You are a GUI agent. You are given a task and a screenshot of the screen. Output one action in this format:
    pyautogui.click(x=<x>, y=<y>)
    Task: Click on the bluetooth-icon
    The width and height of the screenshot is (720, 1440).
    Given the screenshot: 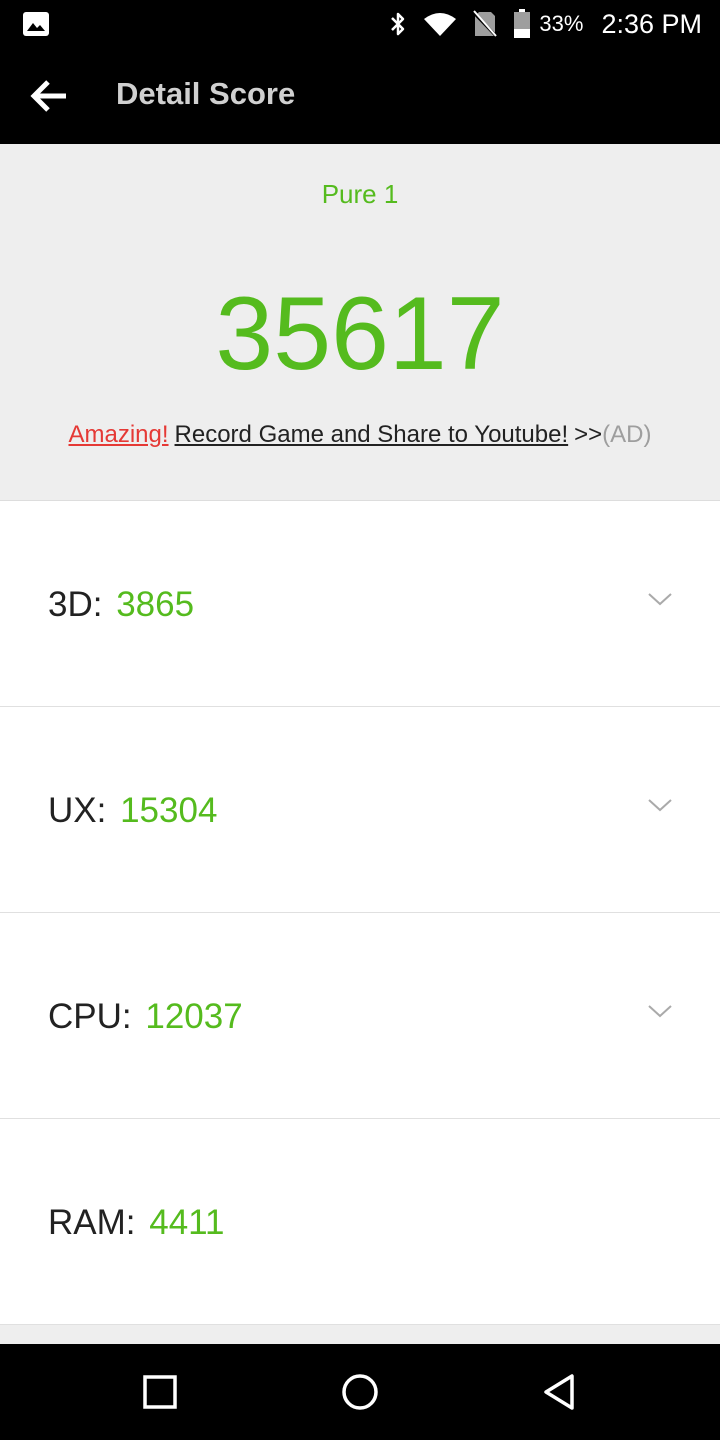 What is the action you would take?
    pyautogui.click(x=398, y=24)
    